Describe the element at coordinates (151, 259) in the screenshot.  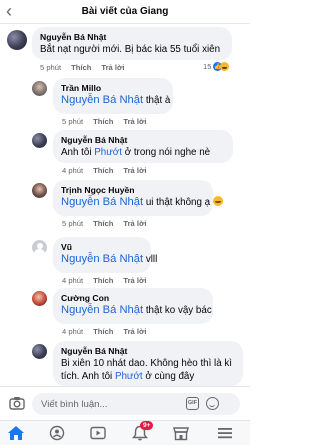
I see `comment-text: vlll` at that location.